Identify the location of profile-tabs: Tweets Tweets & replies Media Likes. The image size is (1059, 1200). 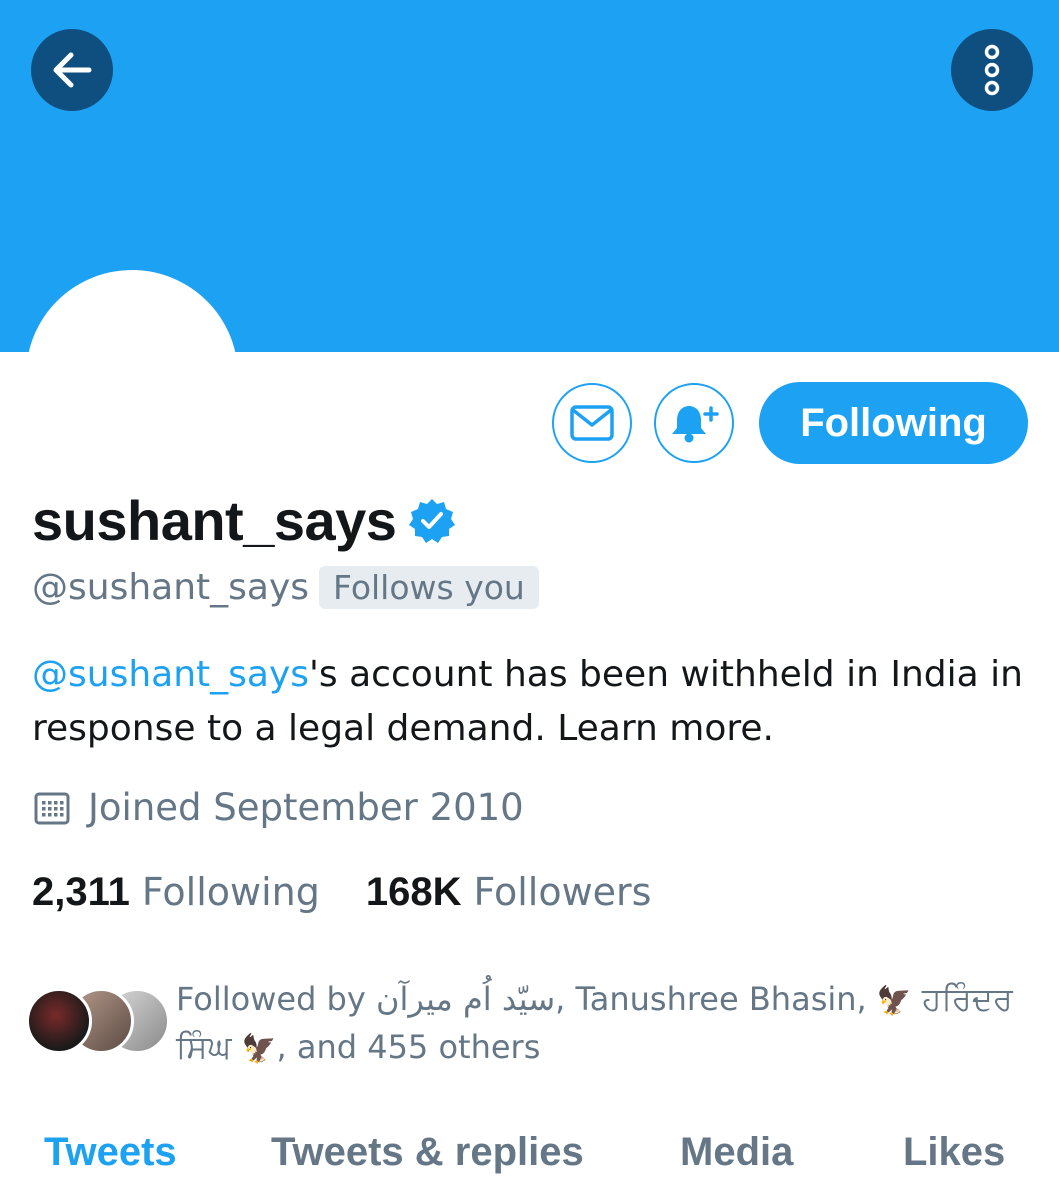
(529, 1162).